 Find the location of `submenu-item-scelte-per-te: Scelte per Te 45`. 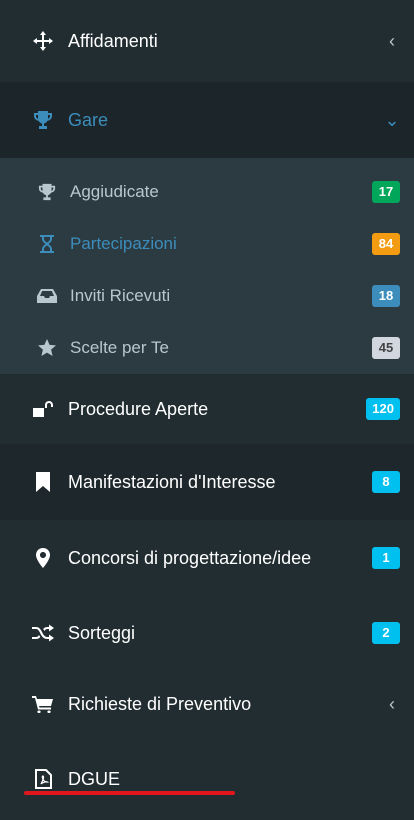

submenu-item-scelte-per-te: Scelte per Te 45 is located at coordinates (207, 348).